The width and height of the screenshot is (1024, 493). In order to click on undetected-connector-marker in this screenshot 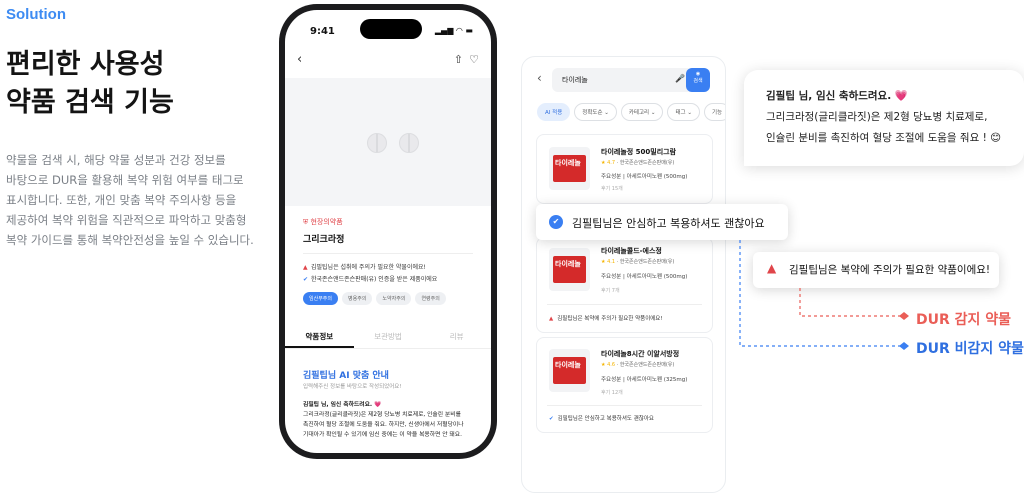, I will do `click(904, 346)`.